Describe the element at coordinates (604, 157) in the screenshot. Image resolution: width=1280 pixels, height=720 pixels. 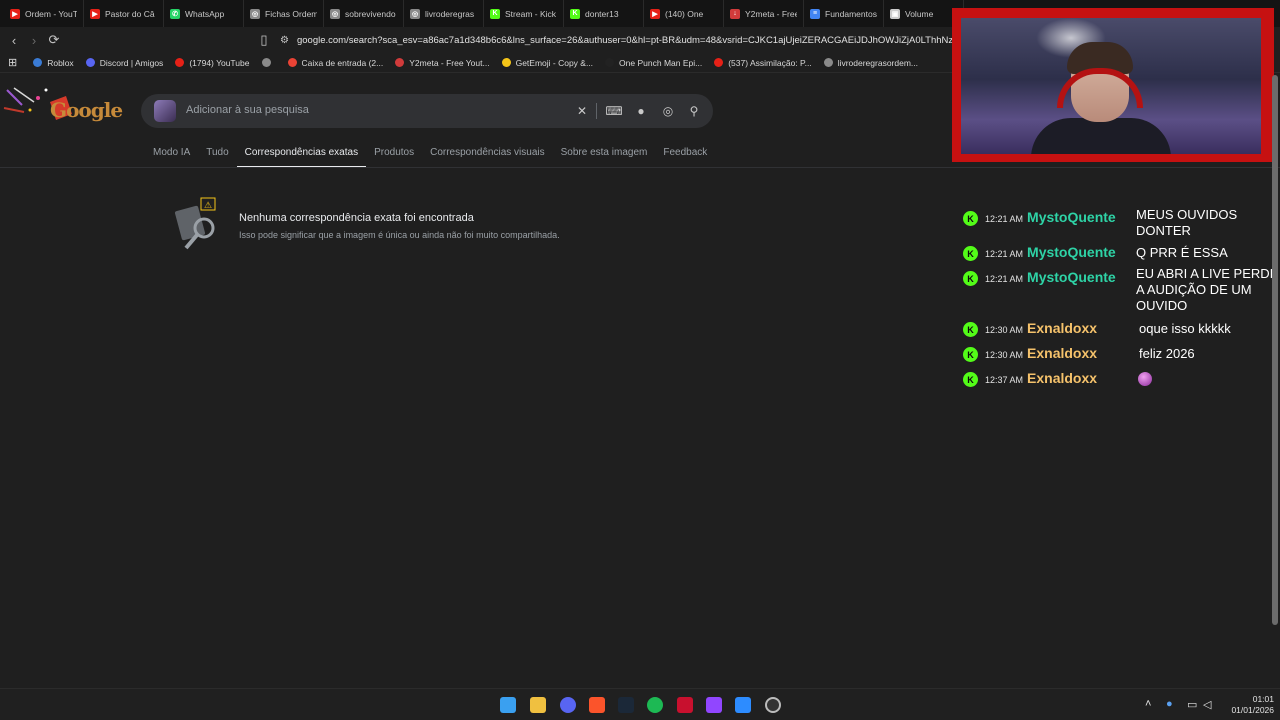
I see `search-tab: Sobre esta imagem` at that location.